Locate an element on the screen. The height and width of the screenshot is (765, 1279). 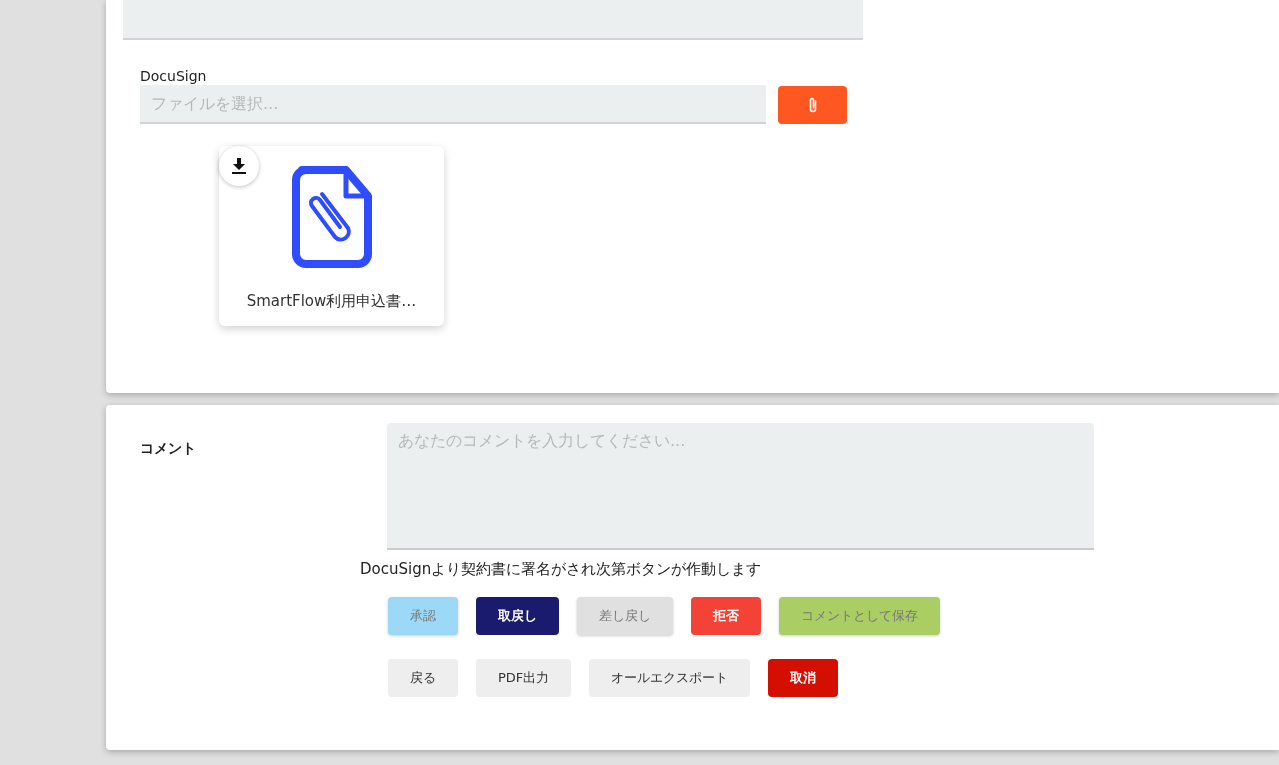
action-button: 拒否 is located at coordinates (726, 615).